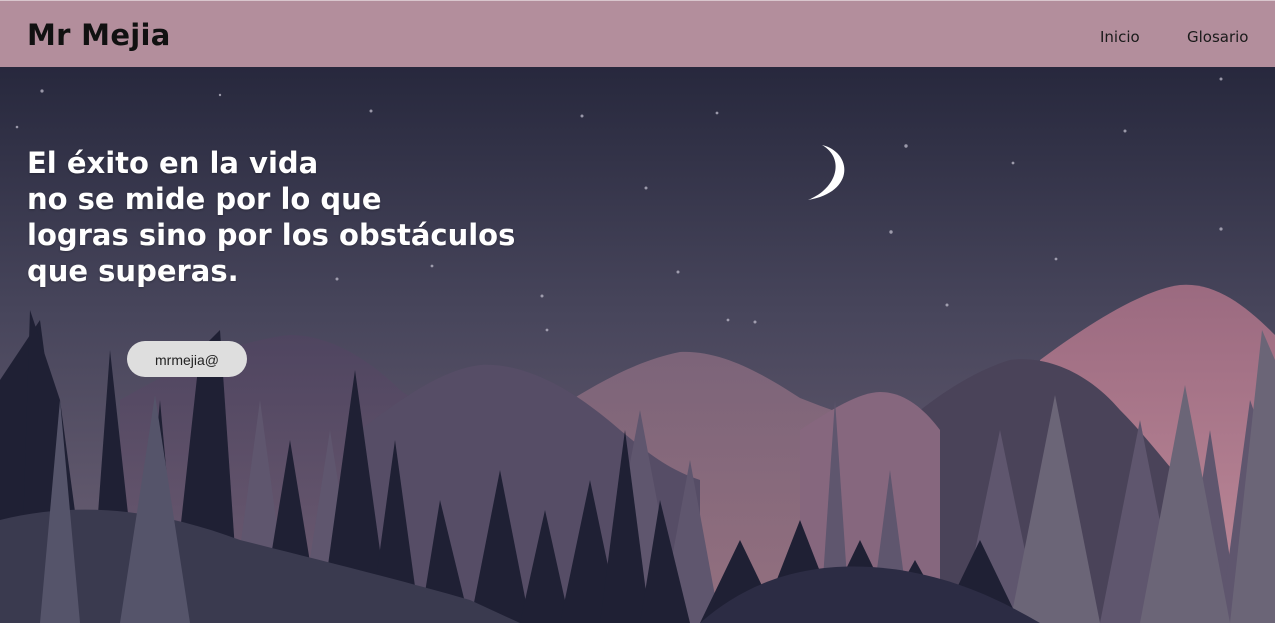 Image resolution: width=1275 pixels, height=623 pixels. What do you see at coordinates (133, 271) in the screenshot?
I see `quote-line: que superas.` at bounding box center [133, 271].